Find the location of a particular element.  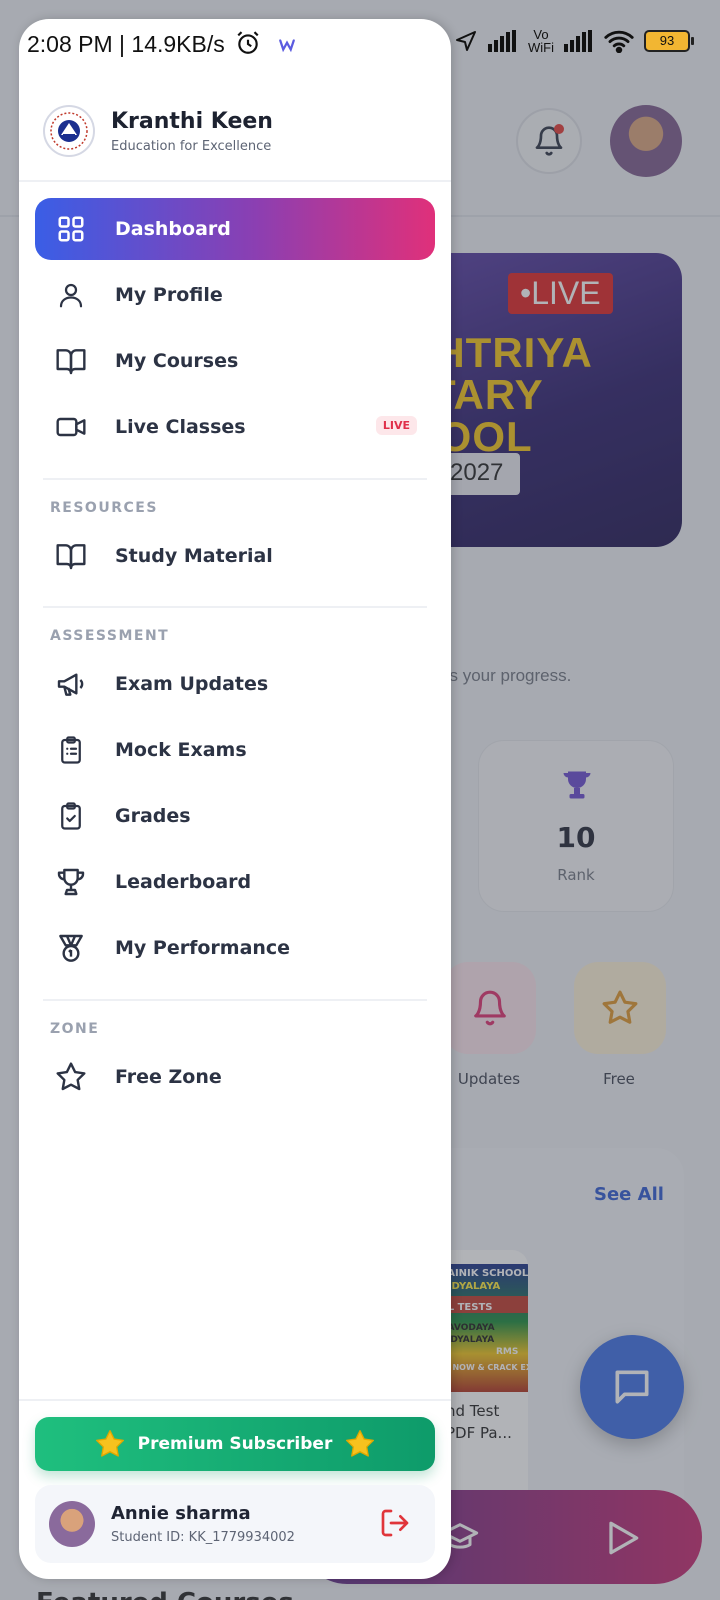

nav-item-grades: Grades is located at coordinates (235, 816).